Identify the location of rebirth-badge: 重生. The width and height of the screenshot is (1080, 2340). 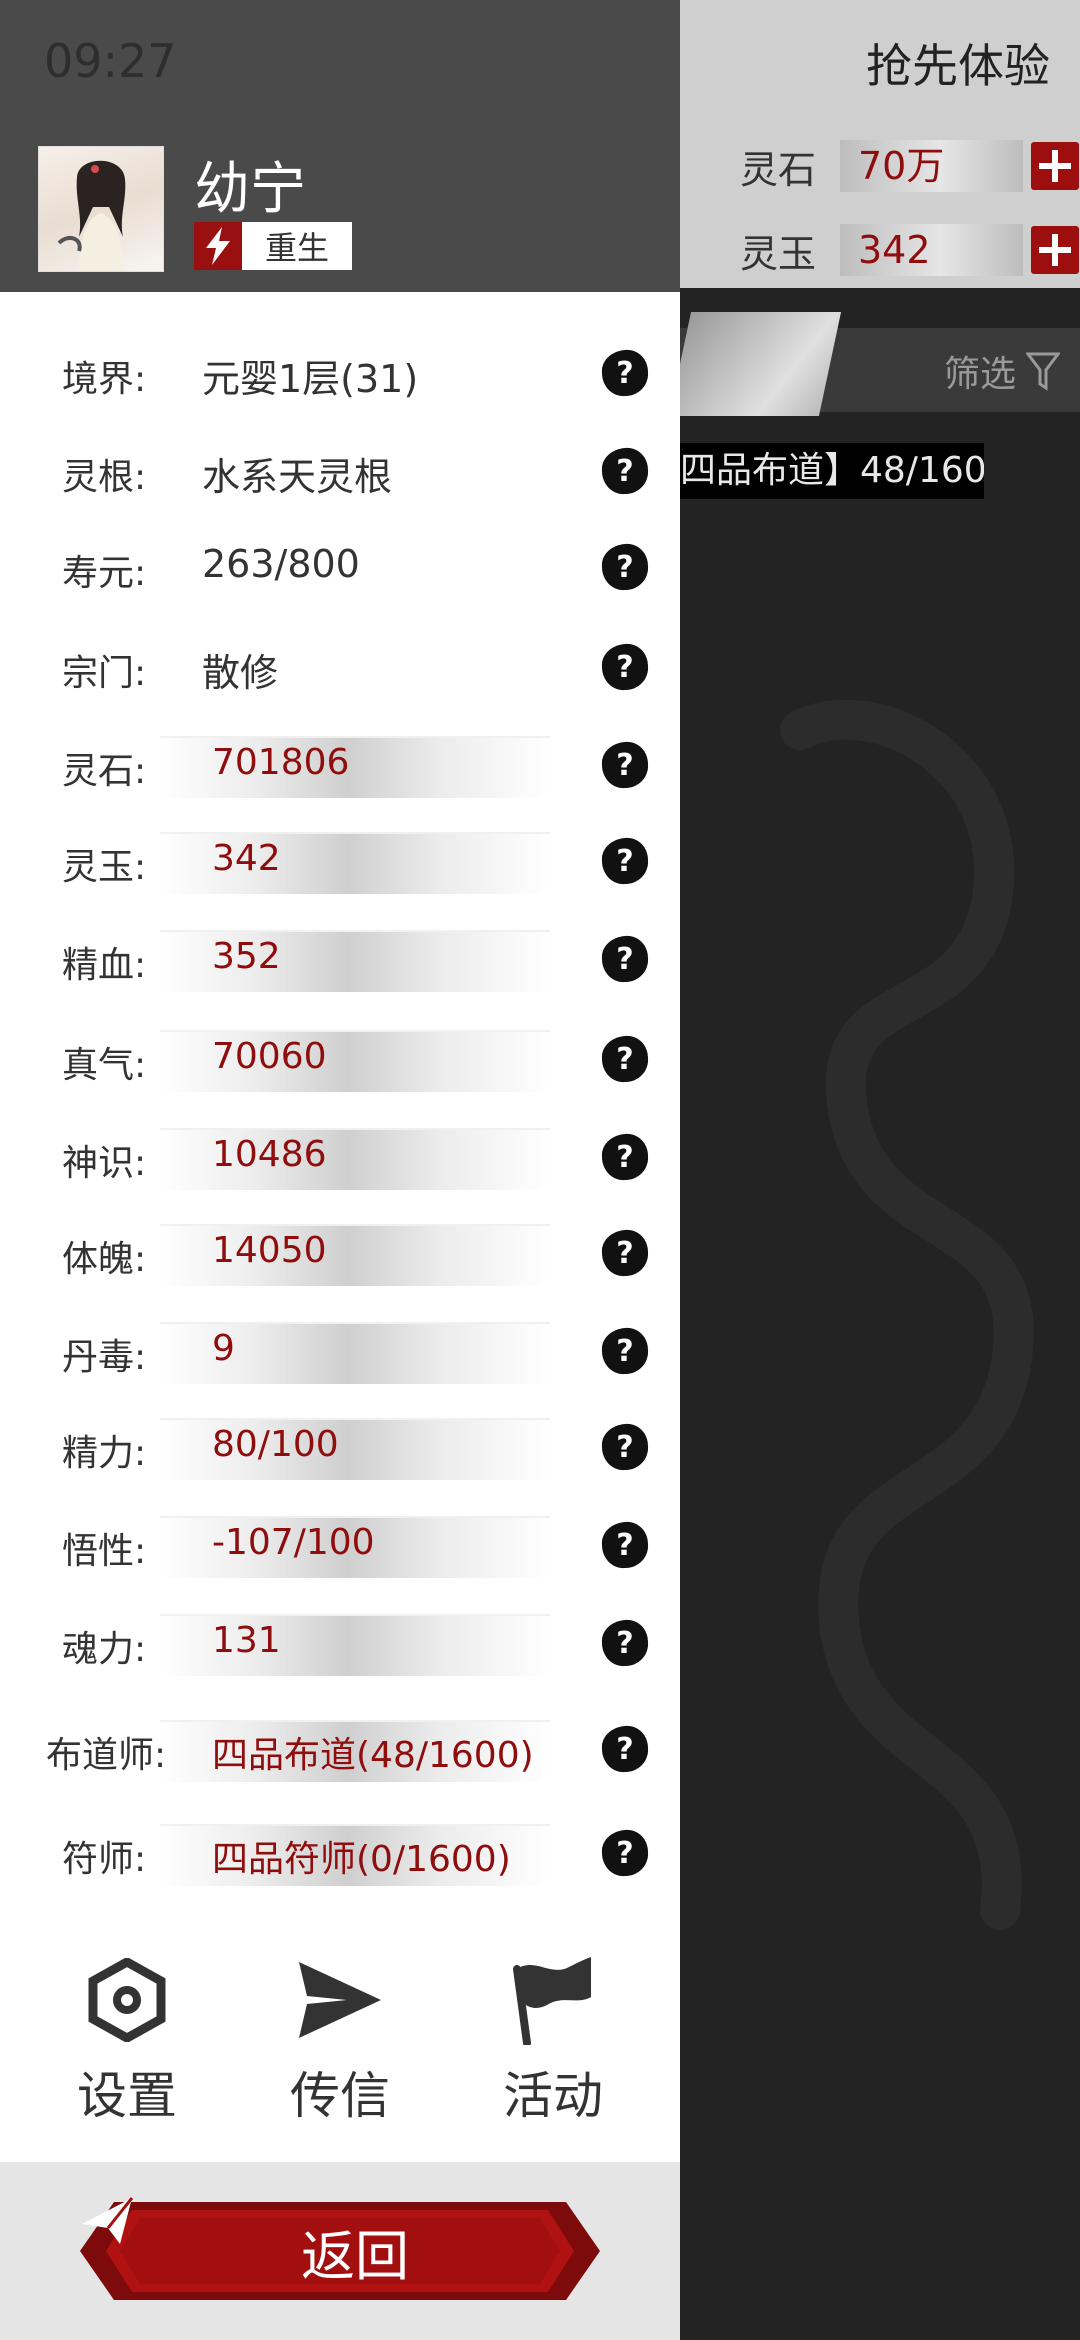
(273, 246).